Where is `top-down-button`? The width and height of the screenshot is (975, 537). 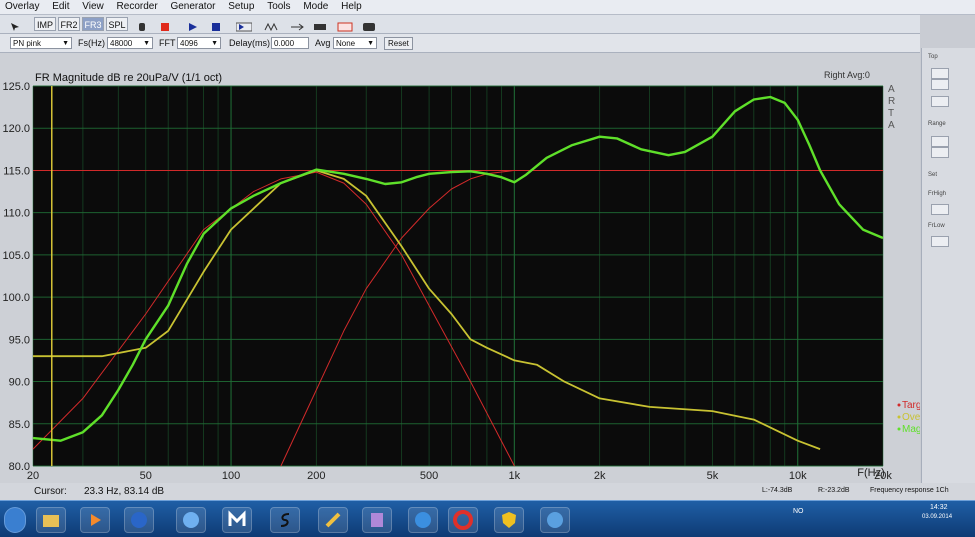 top-down-button is located at coordinates (940, 84).